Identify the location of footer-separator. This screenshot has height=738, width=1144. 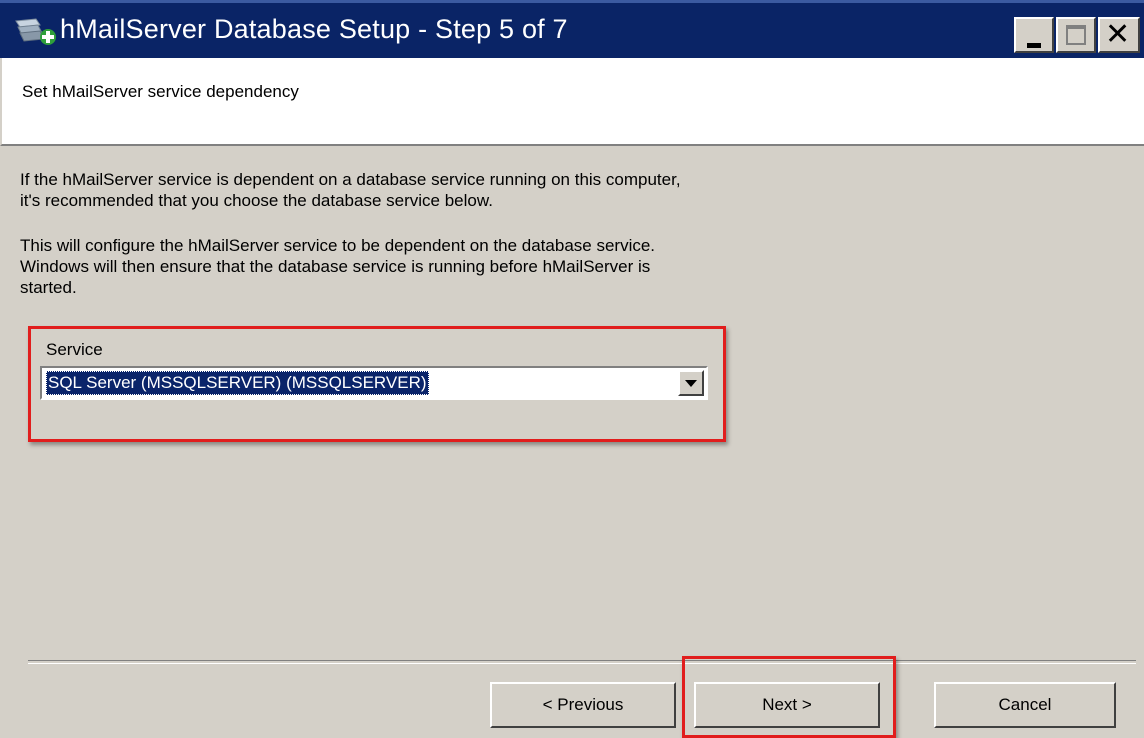
(582, 662).